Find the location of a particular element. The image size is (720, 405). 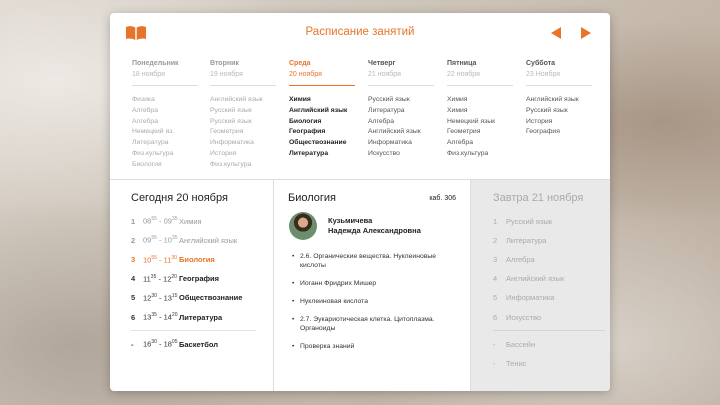

time-hours: 13 is located at coordinates (167, 298).